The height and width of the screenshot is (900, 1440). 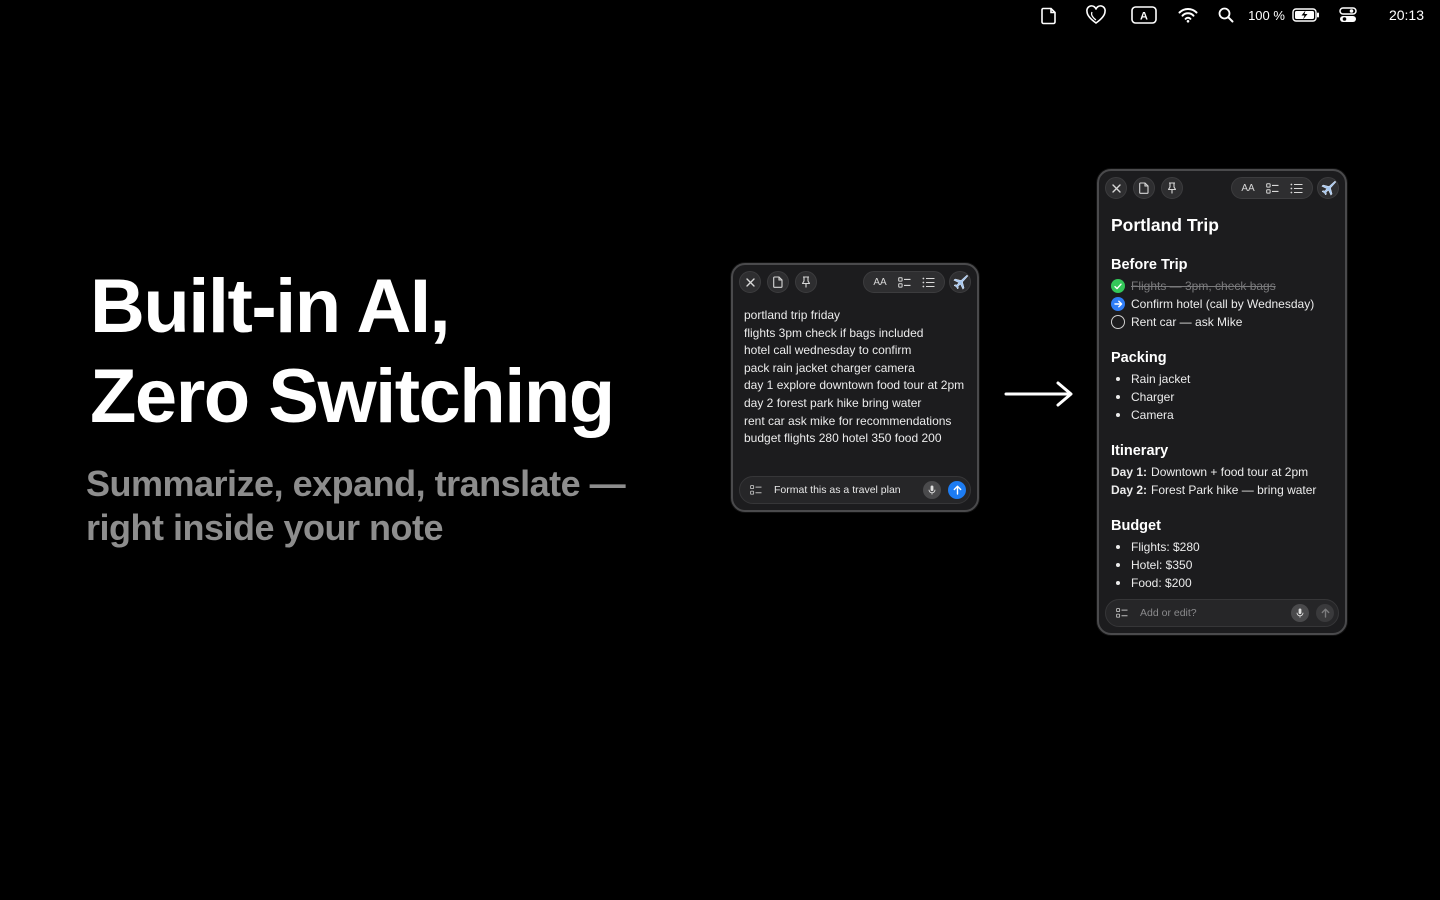 I want to click on note-line: pack rain jacket charger camera, so click(x=829, y=367).